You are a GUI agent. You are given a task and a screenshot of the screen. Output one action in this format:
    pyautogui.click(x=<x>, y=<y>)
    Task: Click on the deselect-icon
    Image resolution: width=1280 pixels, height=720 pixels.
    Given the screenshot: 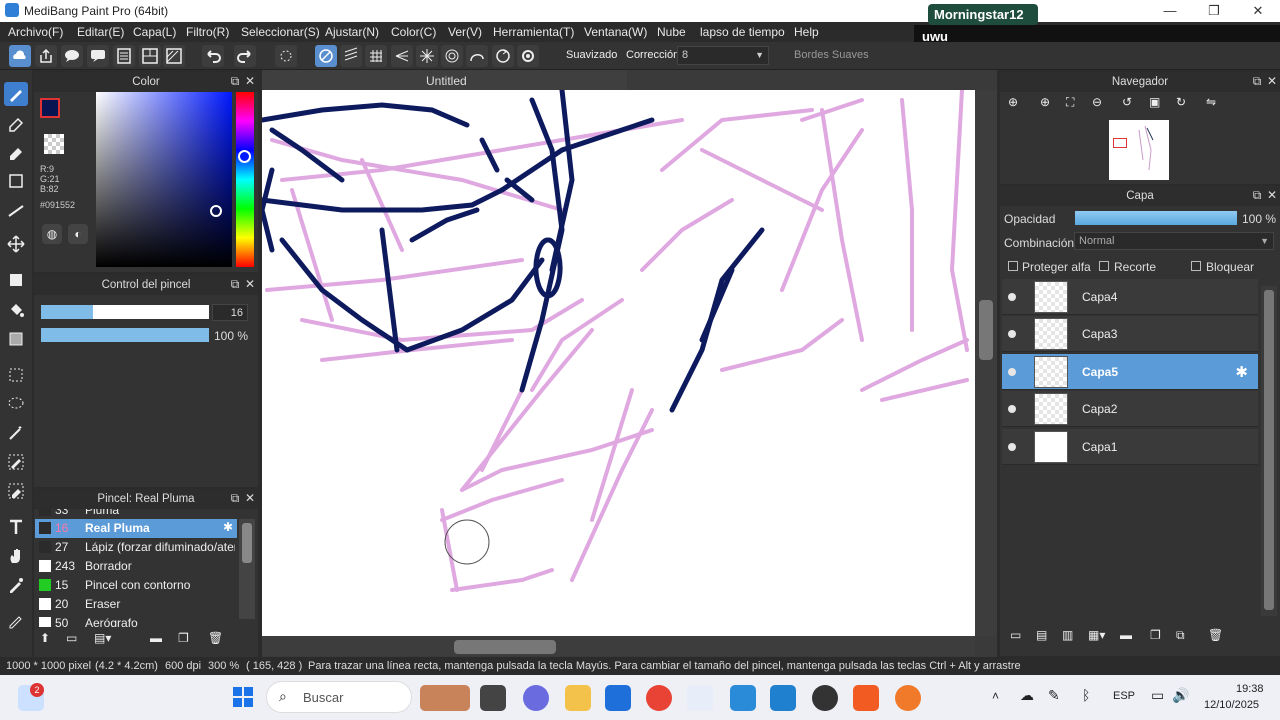 What is the action you would take?
    pyautogui.click(x=286, y=56)
    